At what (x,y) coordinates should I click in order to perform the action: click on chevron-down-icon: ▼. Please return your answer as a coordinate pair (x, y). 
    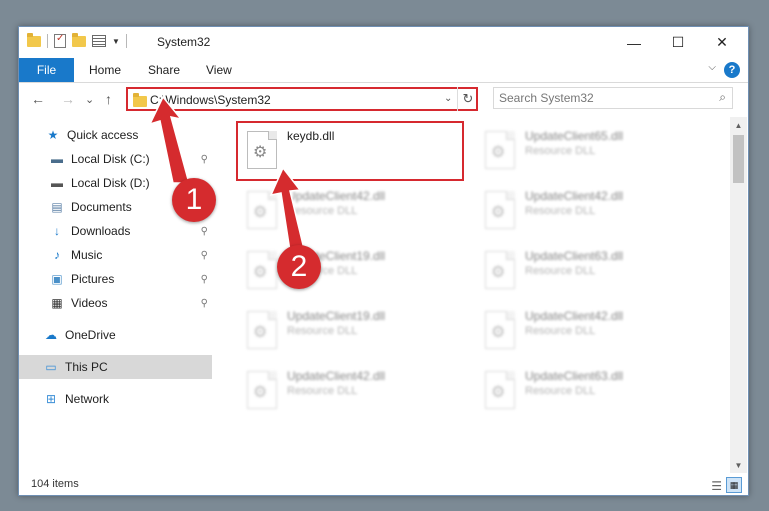
    Looking at the image, I should click on (116, 41).